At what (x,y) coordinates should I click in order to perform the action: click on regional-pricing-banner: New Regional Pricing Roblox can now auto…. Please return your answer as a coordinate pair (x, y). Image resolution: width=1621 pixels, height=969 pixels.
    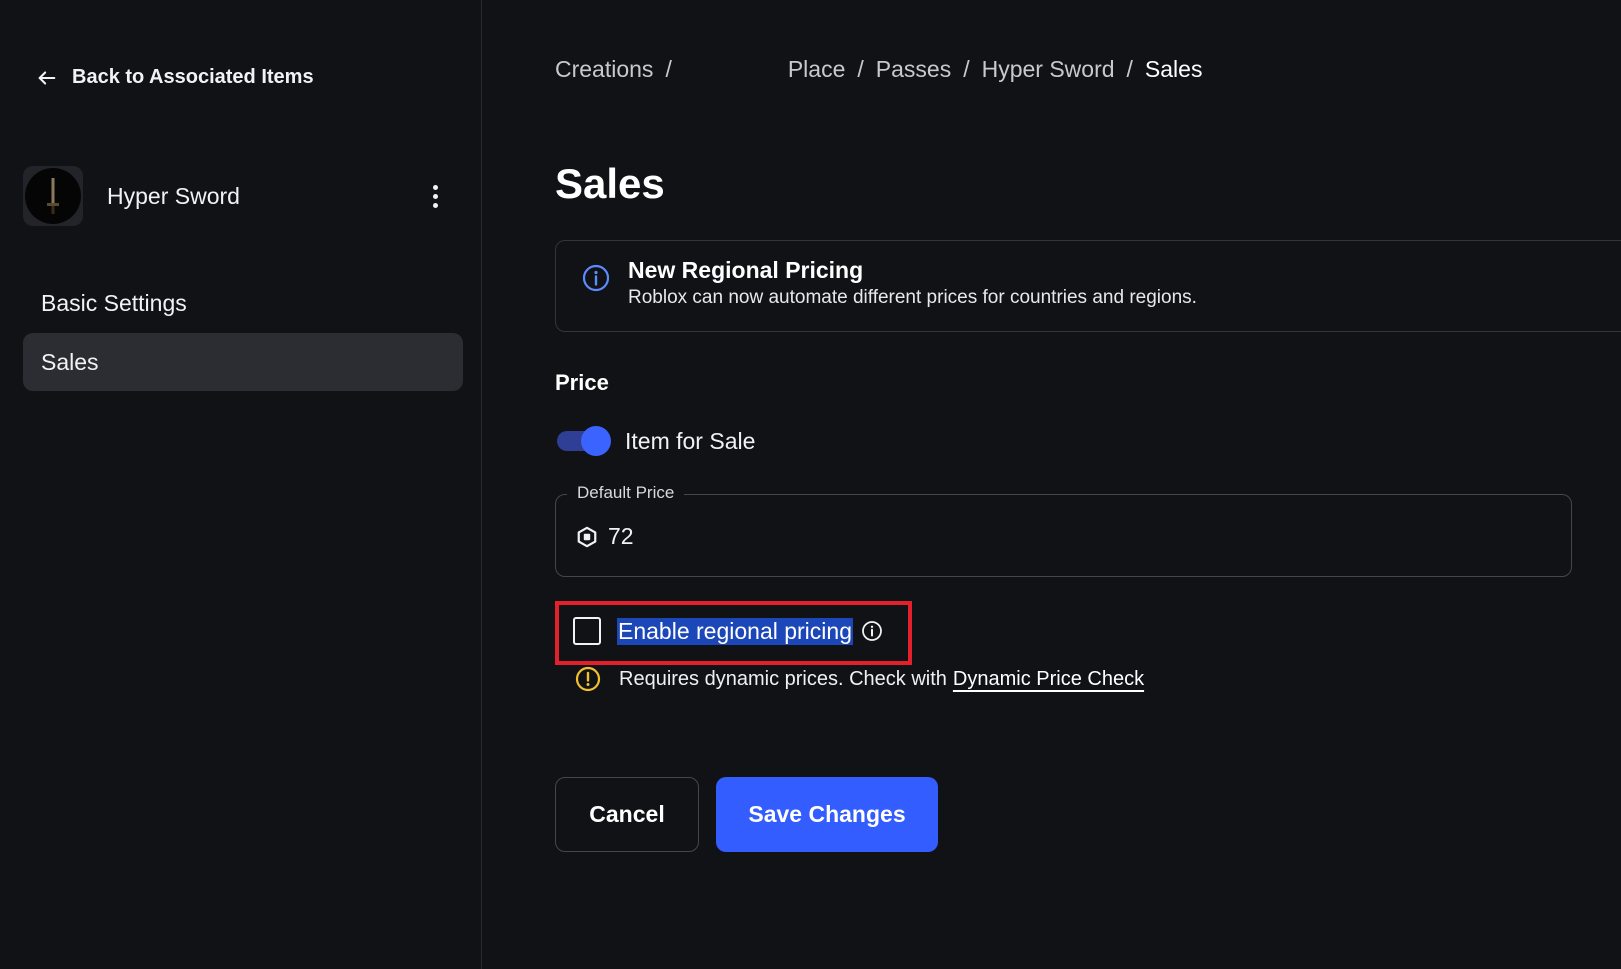
    Looking at the image, I should click on (1088, 286).